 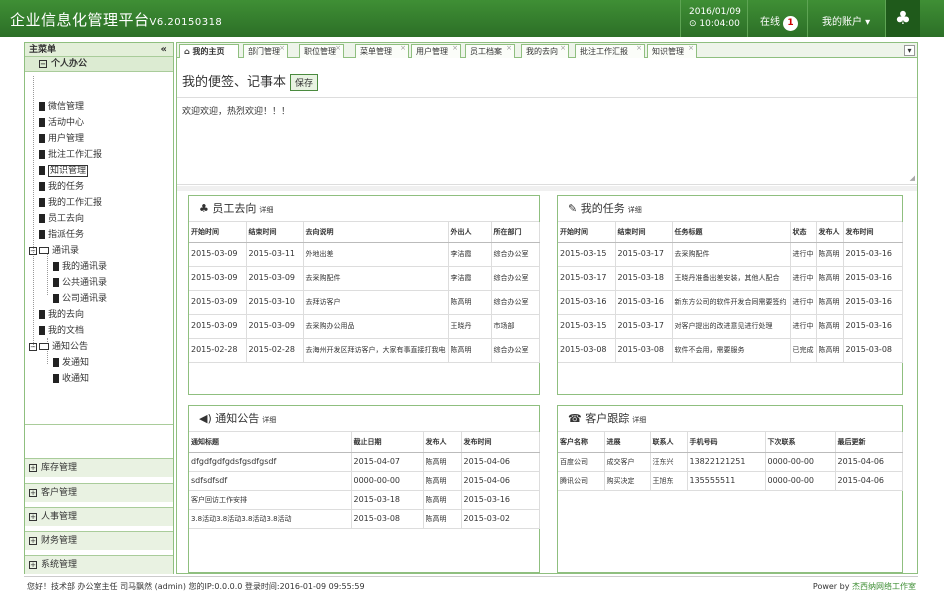 What do you see at coordinates (376, 232) in the screenshot?
I see `col-header: 去向说明` at bounding box center [376, 232].